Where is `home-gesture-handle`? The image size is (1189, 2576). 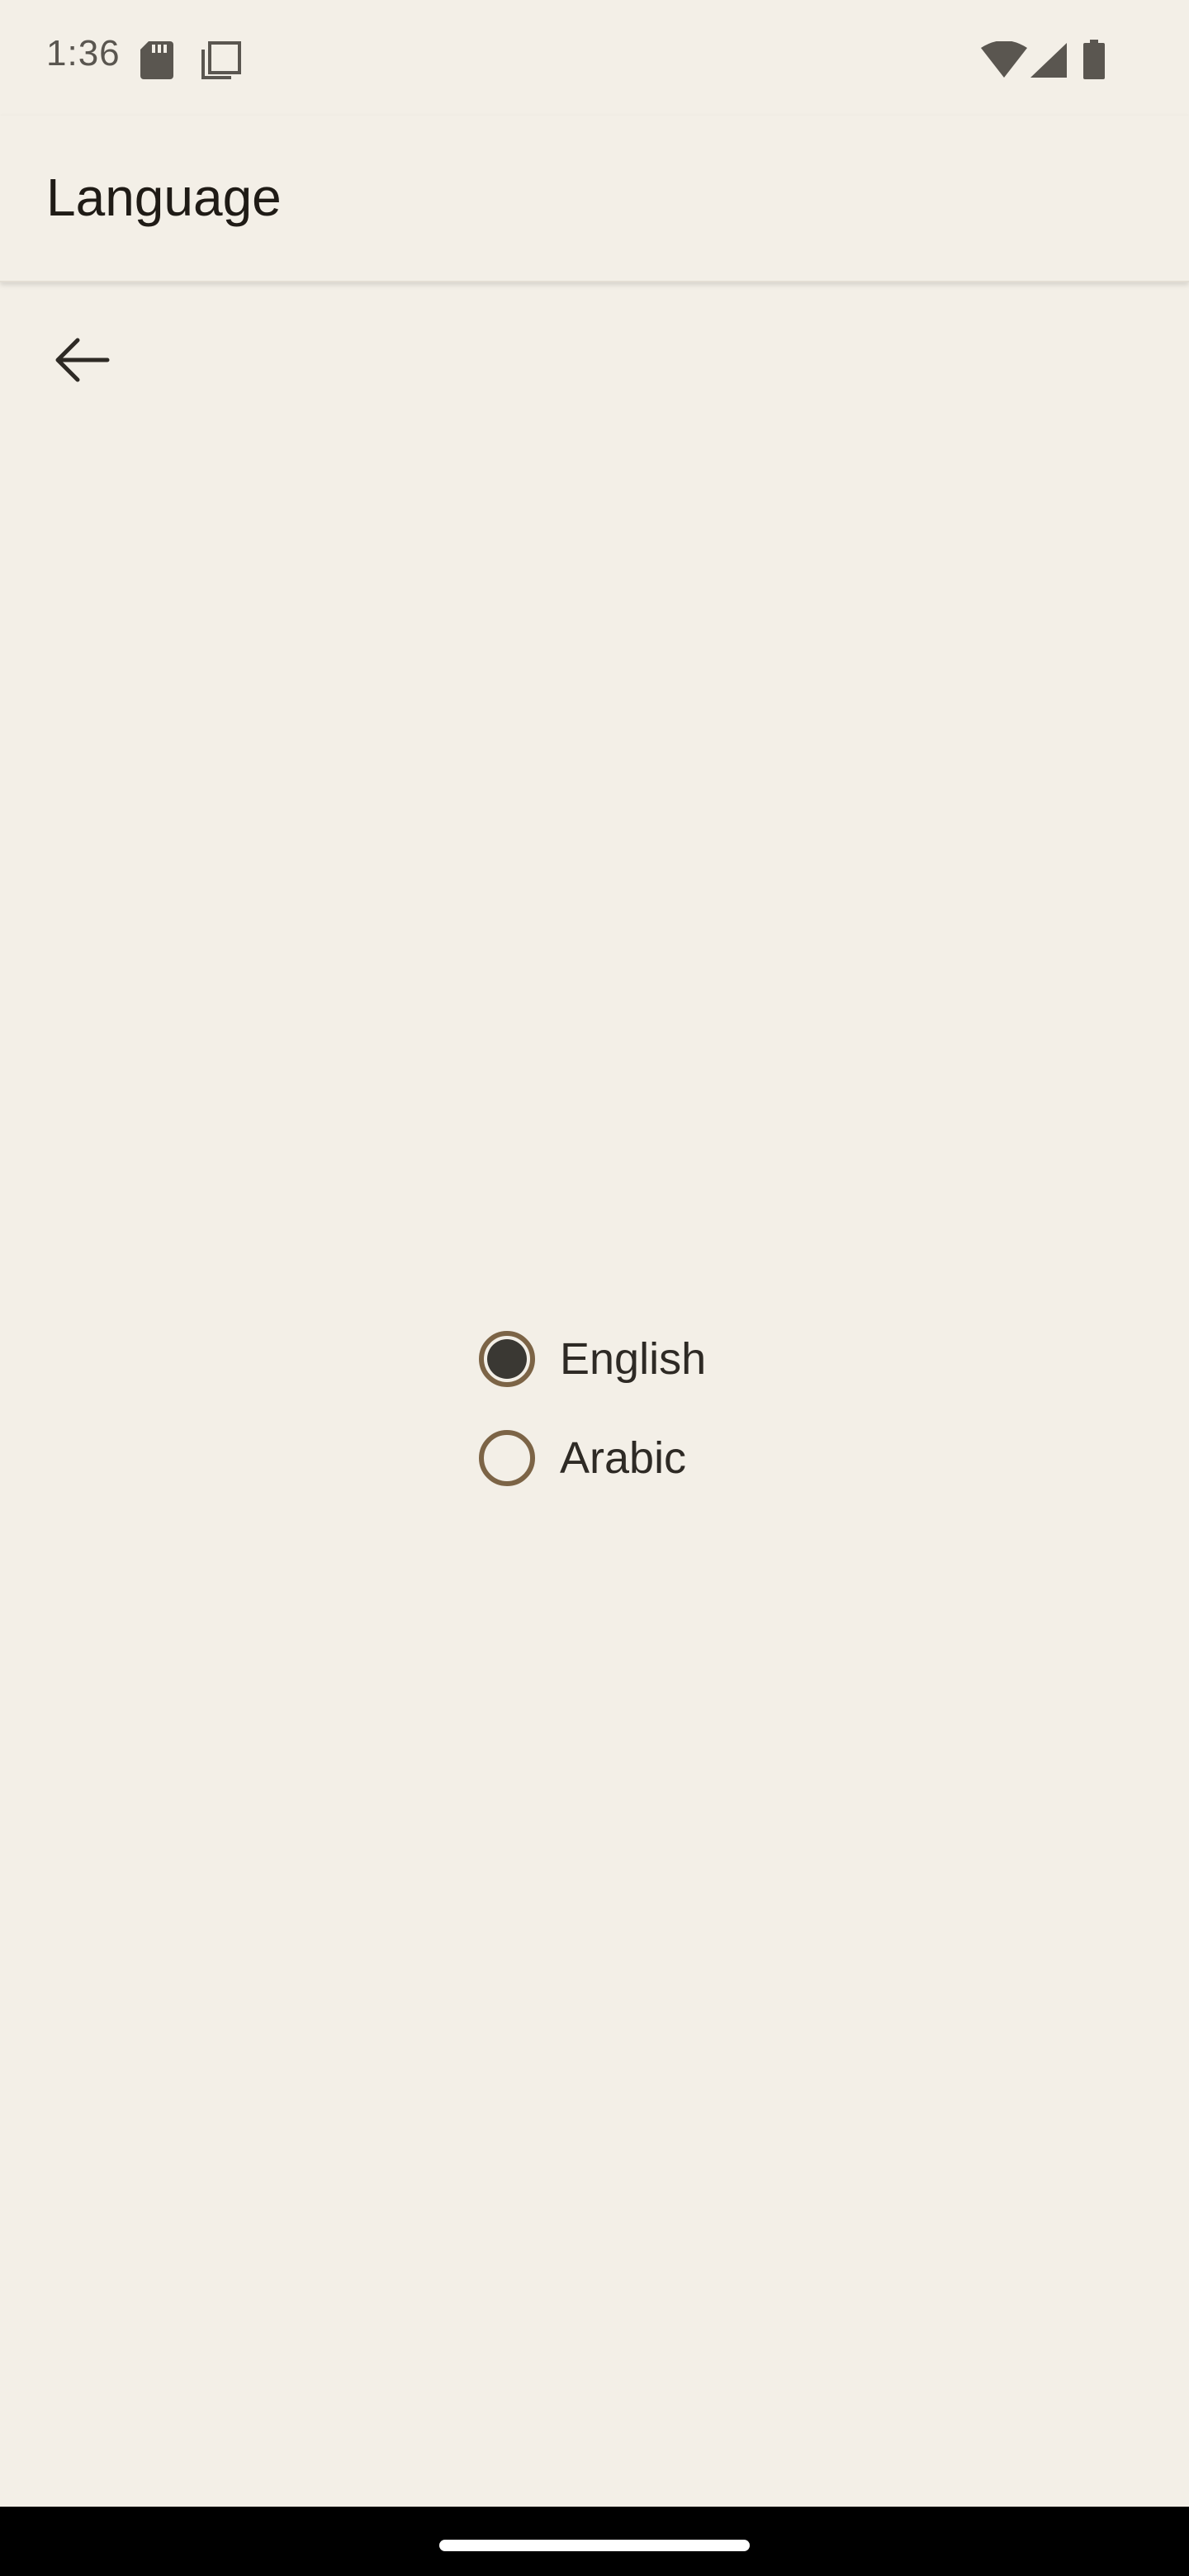
home-gesture-handle is located at coordinates (594, 2545).